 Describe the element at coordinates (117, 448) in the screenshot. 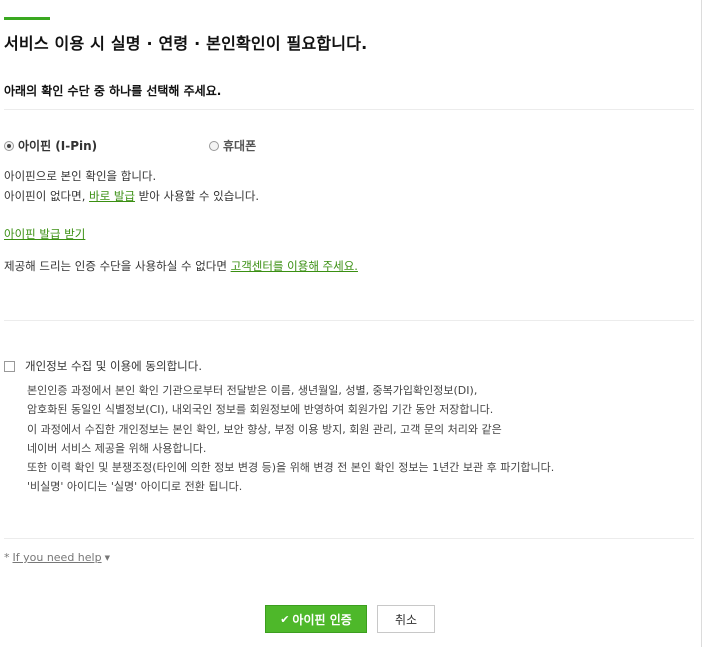

I see `agreement-line: 네이버 서비스 제공을 위해 사용합니다.` at that location.